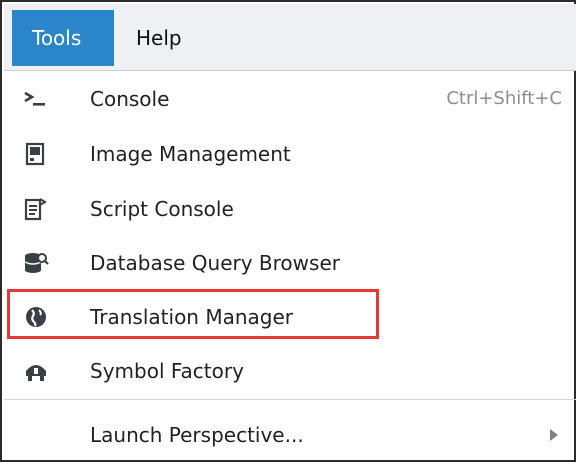 This screenshot has height=462, width=576. Describe the element at coordinates (290, 99) in the screenshot. I see `menu-item-console: Console Ctrl+Shift+C` at that location.